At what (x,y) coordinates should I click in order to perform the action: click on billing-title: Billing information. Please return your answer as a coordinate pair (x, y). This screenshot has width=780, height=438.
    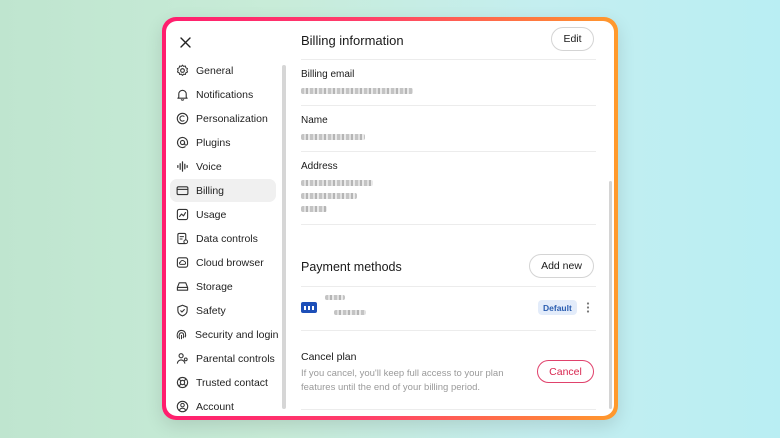
    Looking at the image, I should click on (352, 40).